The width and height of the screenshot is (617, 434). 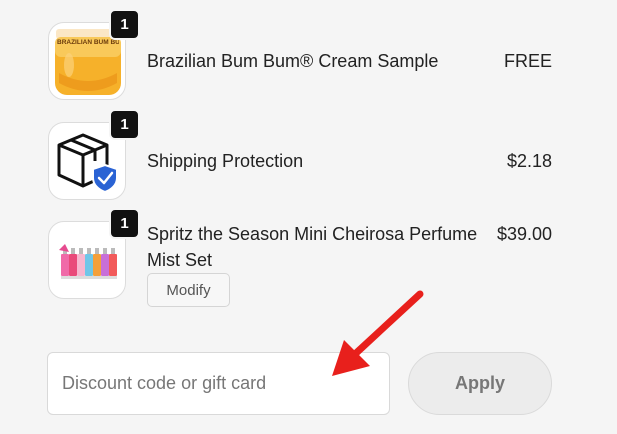 I want to click on item-price: $39.00, so click(x=524, y=234).